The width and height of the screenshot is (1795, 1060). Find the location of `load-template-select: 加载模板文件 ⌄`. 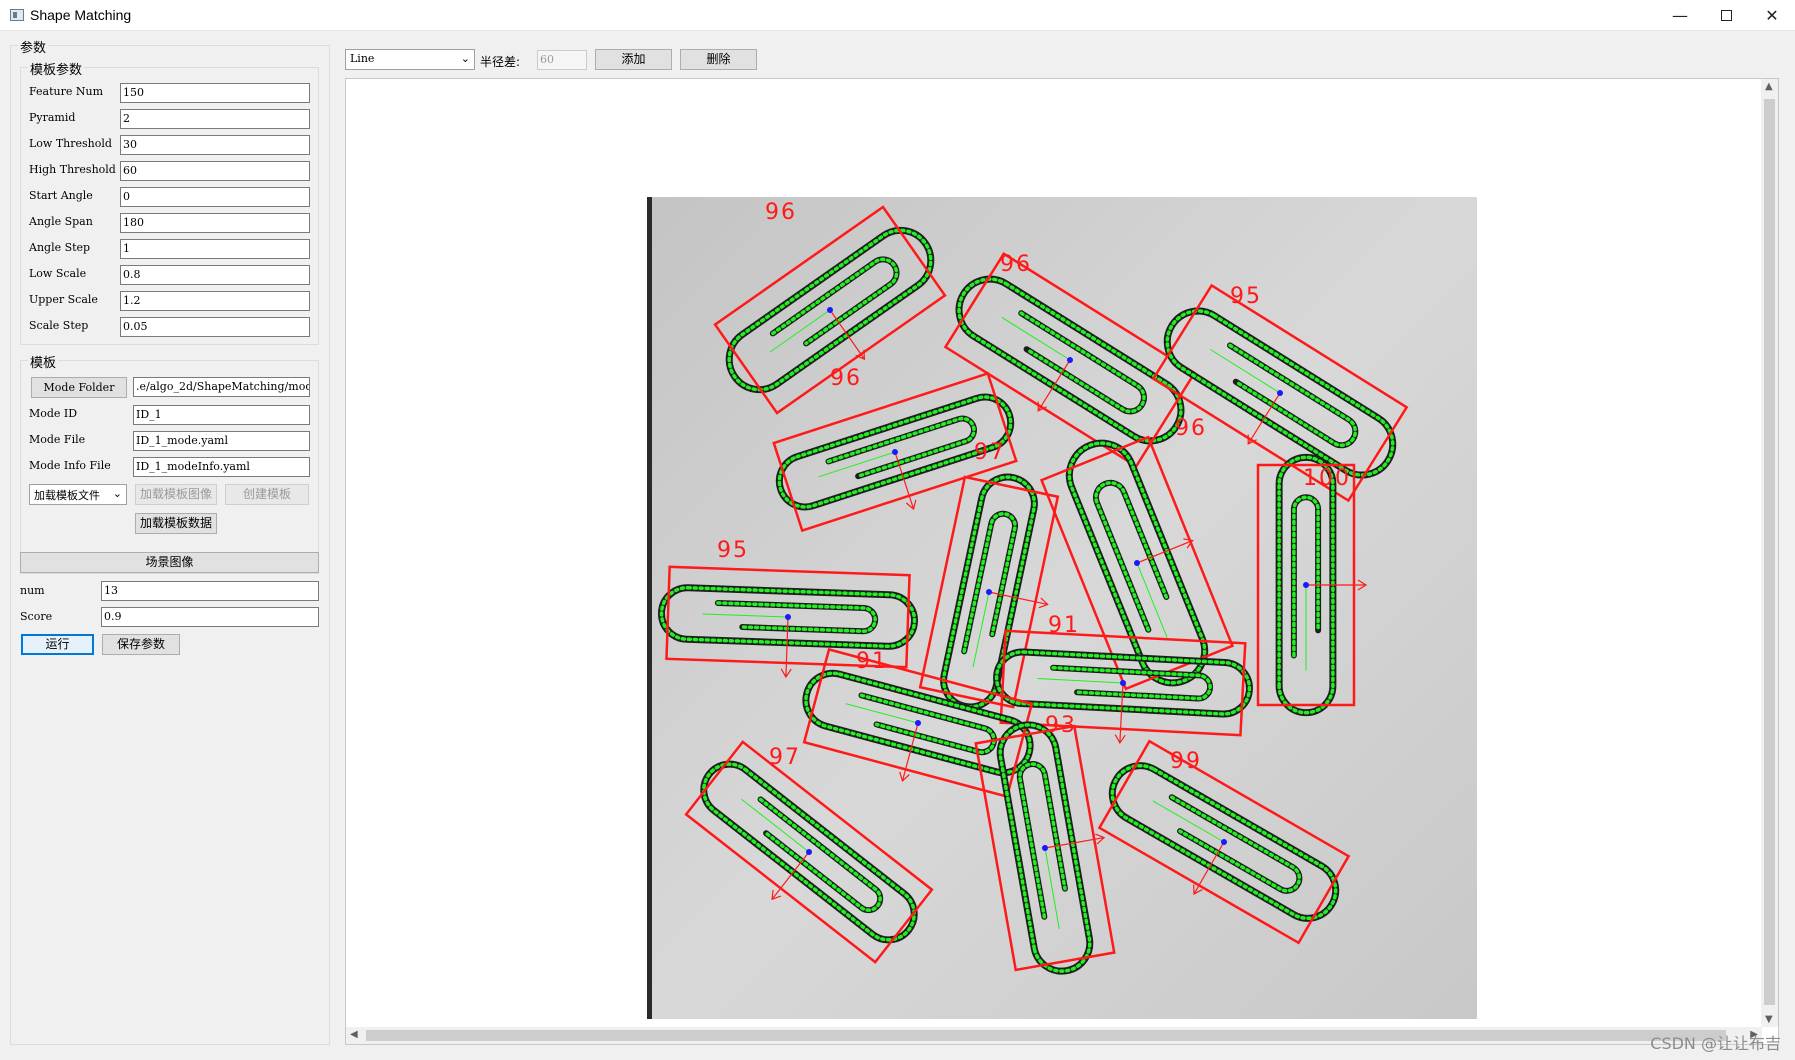

load-template-select: 加载模板文件 ⌄ is located at coordinates (78, 494).